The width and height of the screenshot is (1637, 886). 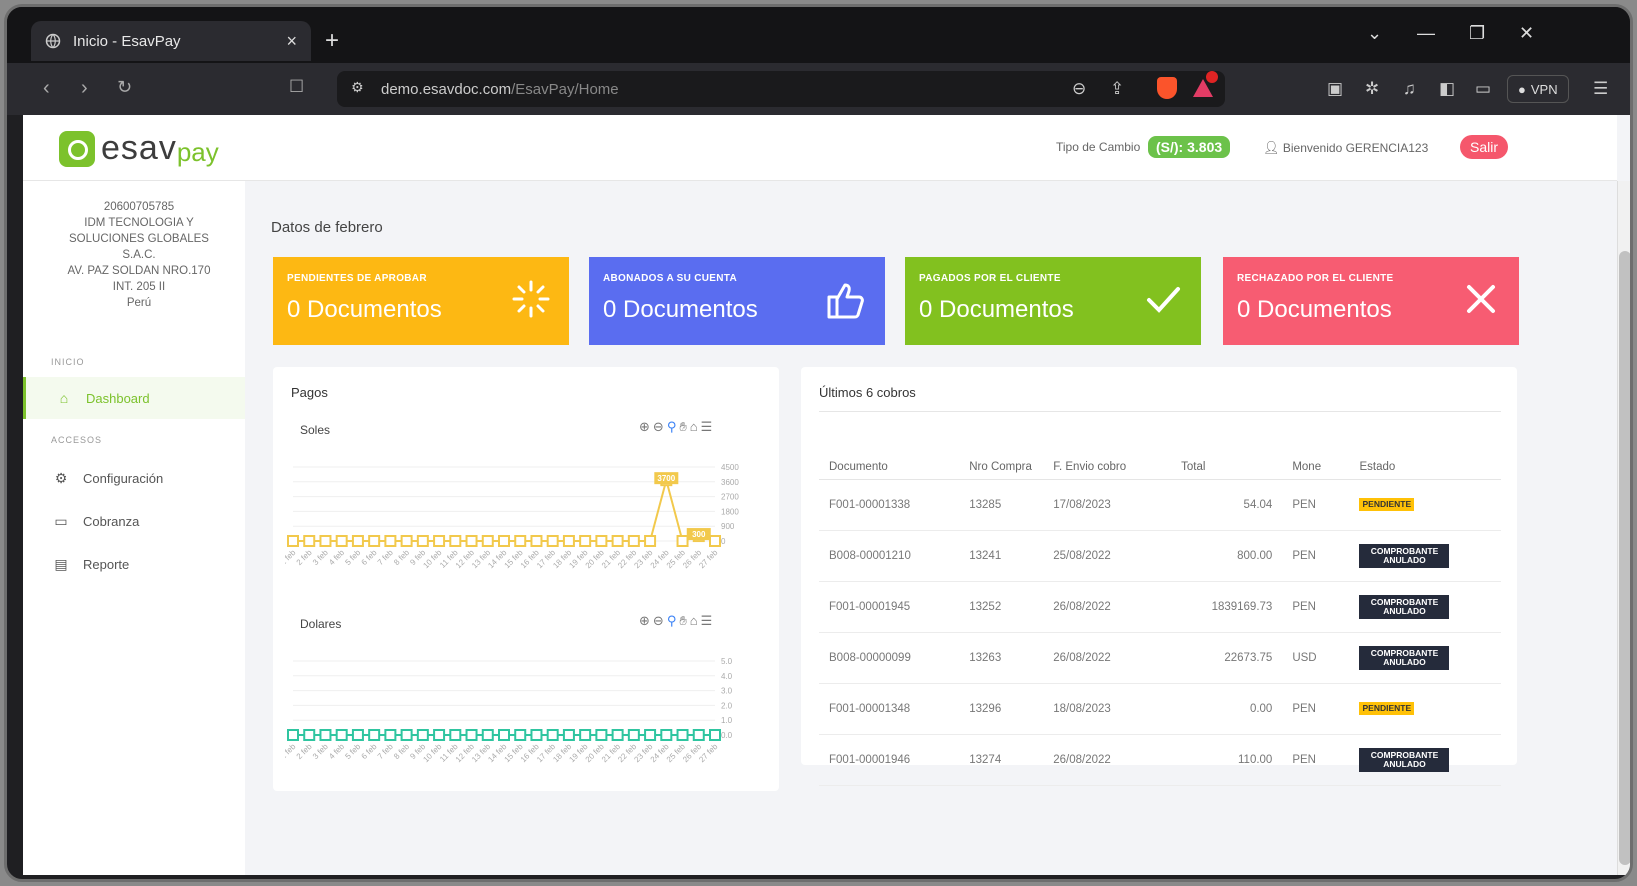 I want to click on esavpay-logo: esav pay, so click(x=139, y=148).